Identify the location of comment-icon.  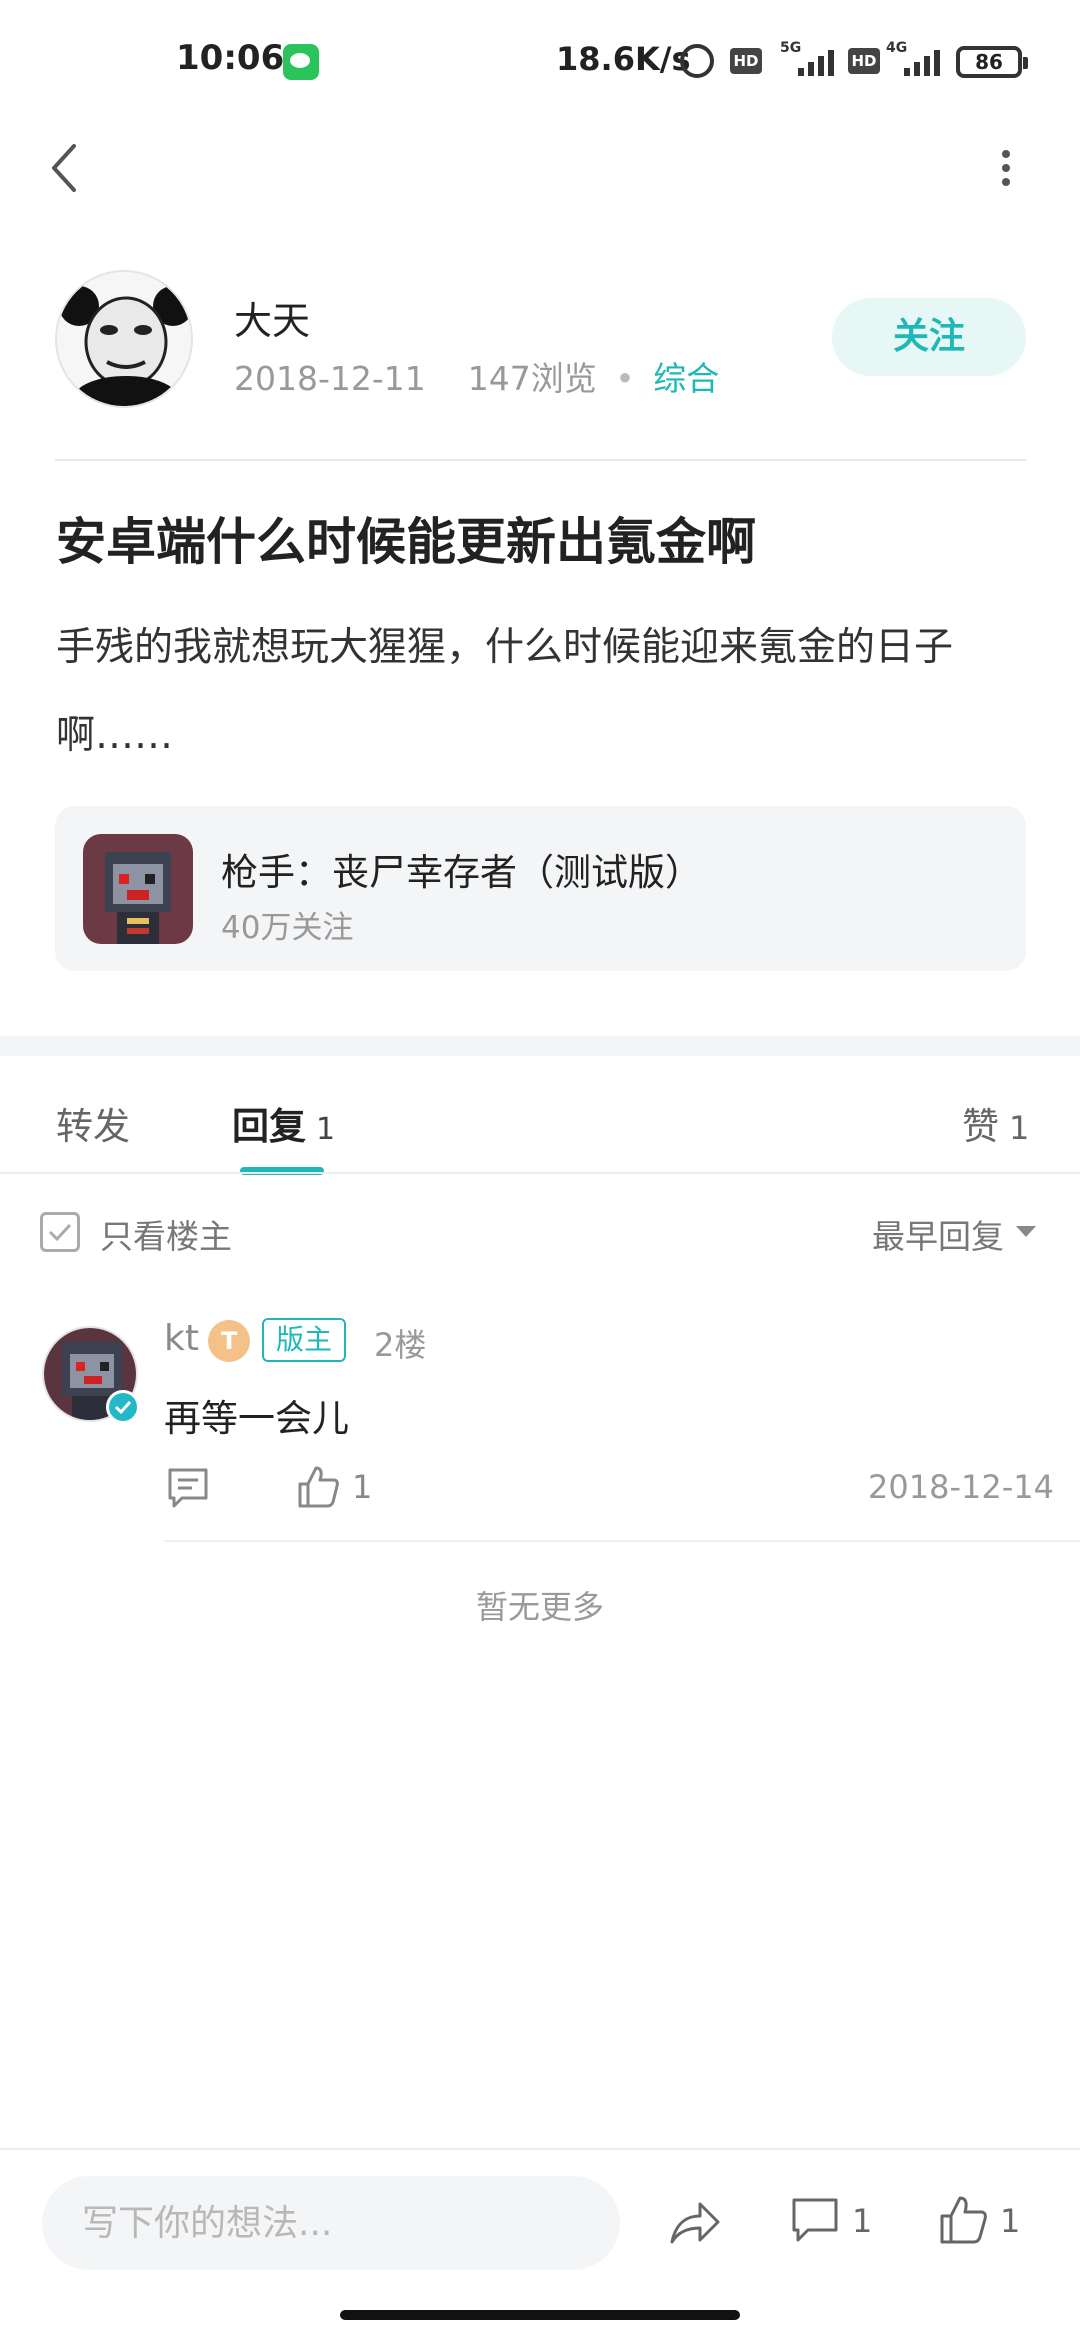
(815, 2221).